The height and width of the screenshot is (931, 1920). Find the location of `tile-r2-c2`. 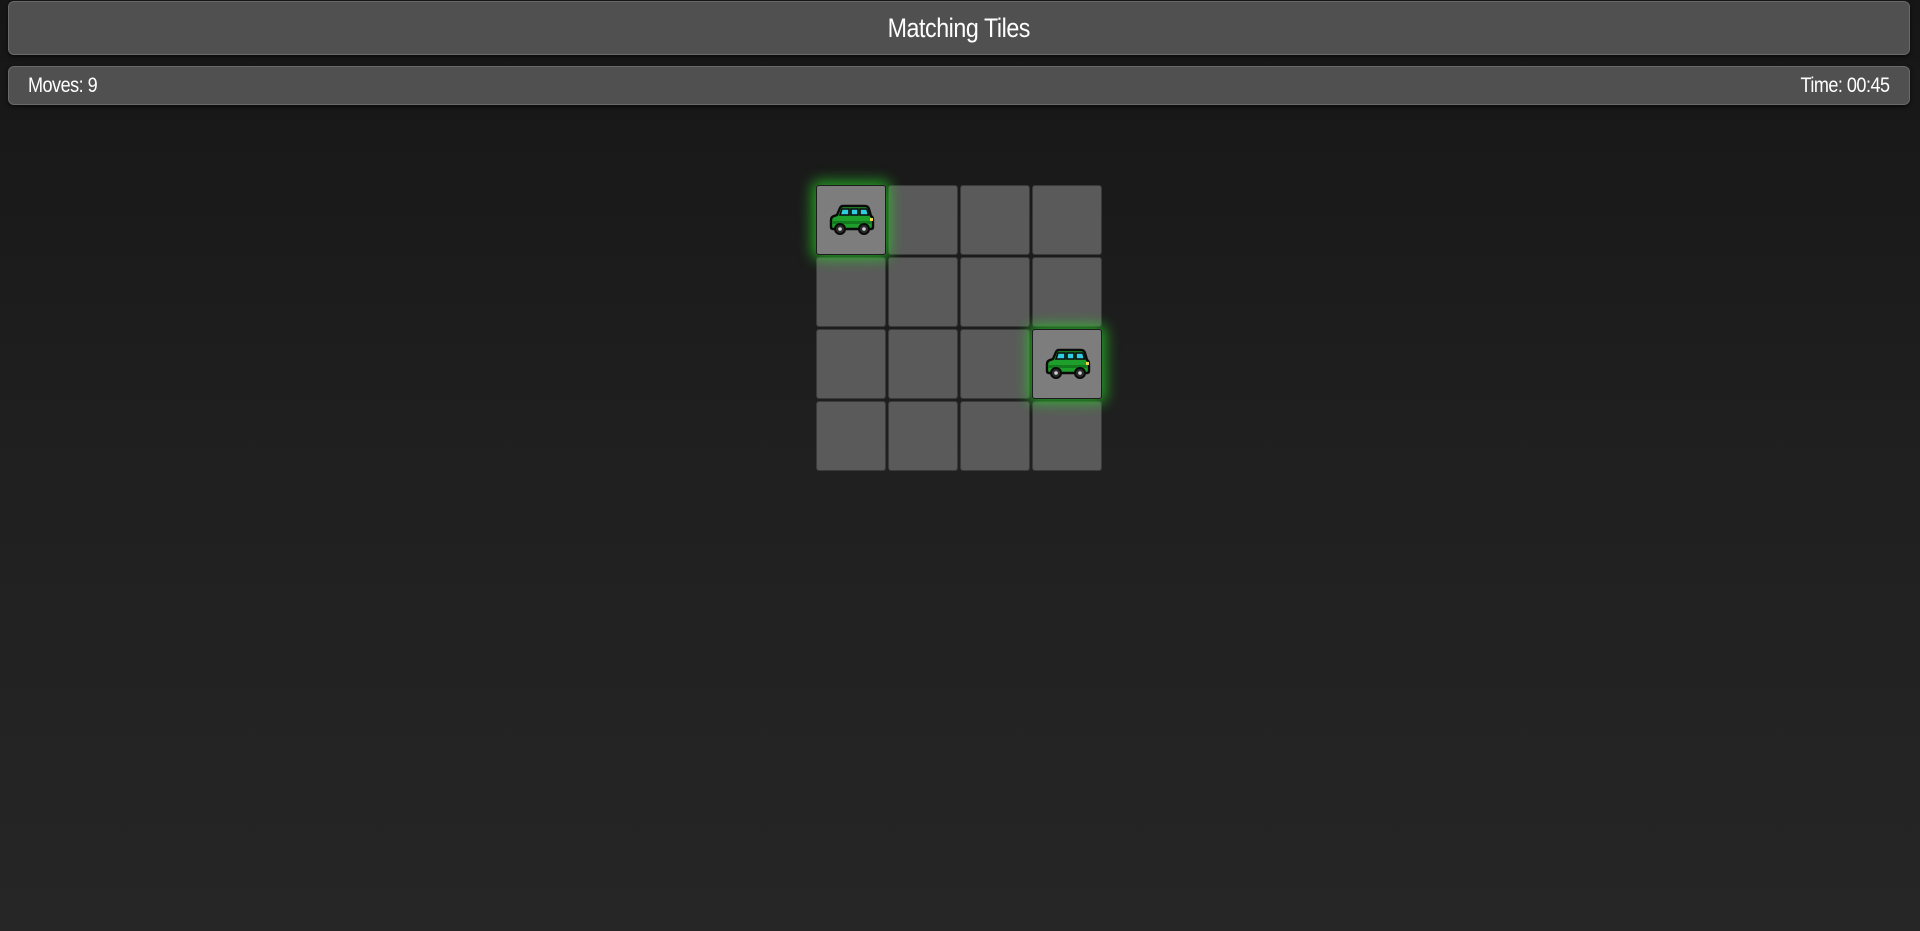

tile-r2-c2 is located at coordinates (923, 292).